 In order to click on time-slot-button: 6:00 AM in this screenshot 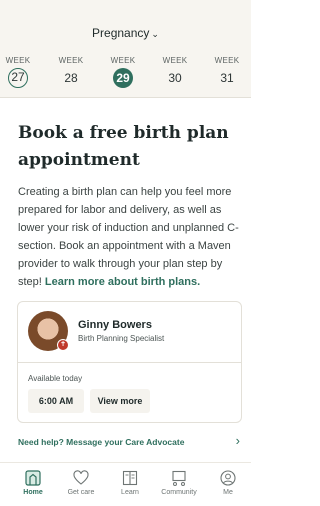, I will do `click(56, 401)`.